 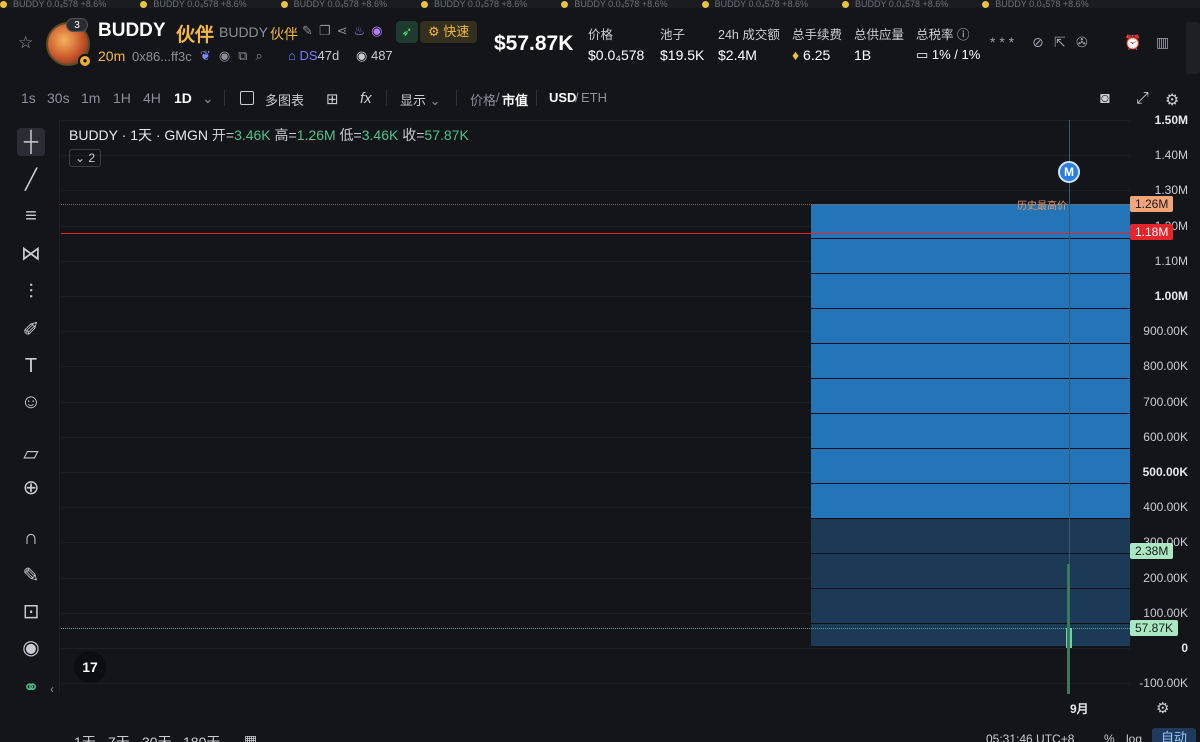 I want to click on ruler-icon: ▱, so click(x=31, y=454).